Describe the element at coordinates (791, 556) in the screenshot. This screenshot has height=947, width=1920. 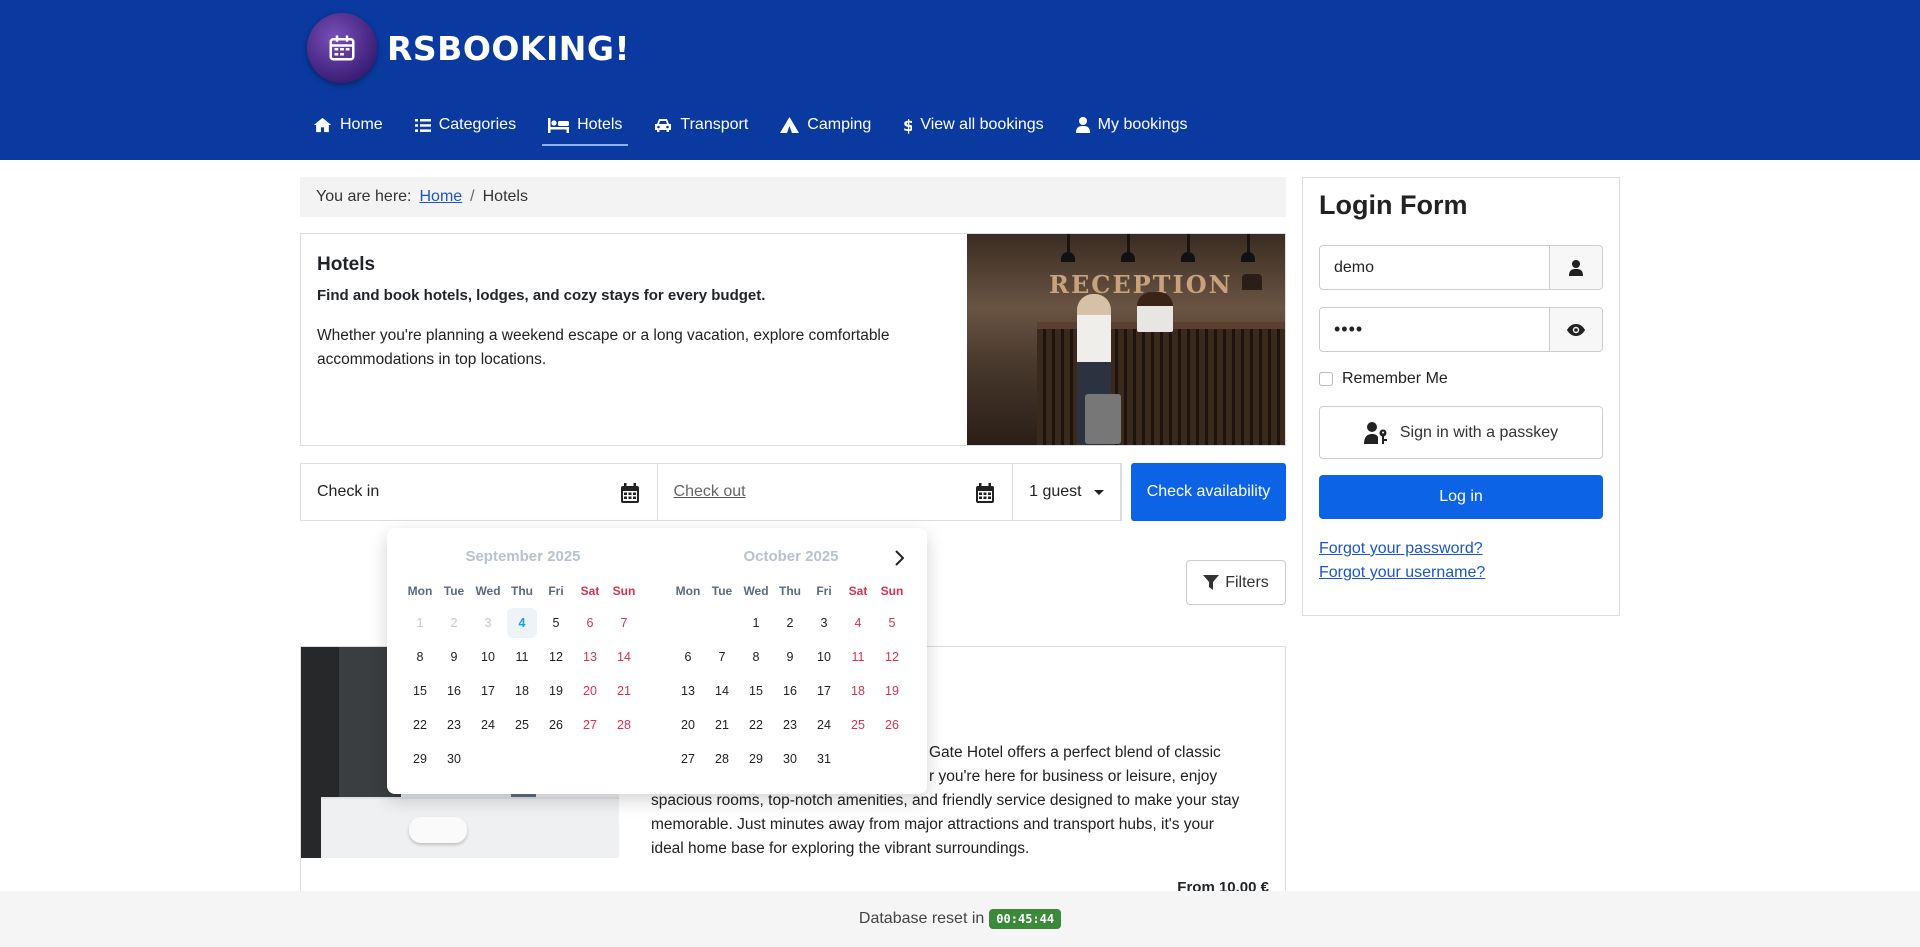
I see `month-title: October 2025` at that location.